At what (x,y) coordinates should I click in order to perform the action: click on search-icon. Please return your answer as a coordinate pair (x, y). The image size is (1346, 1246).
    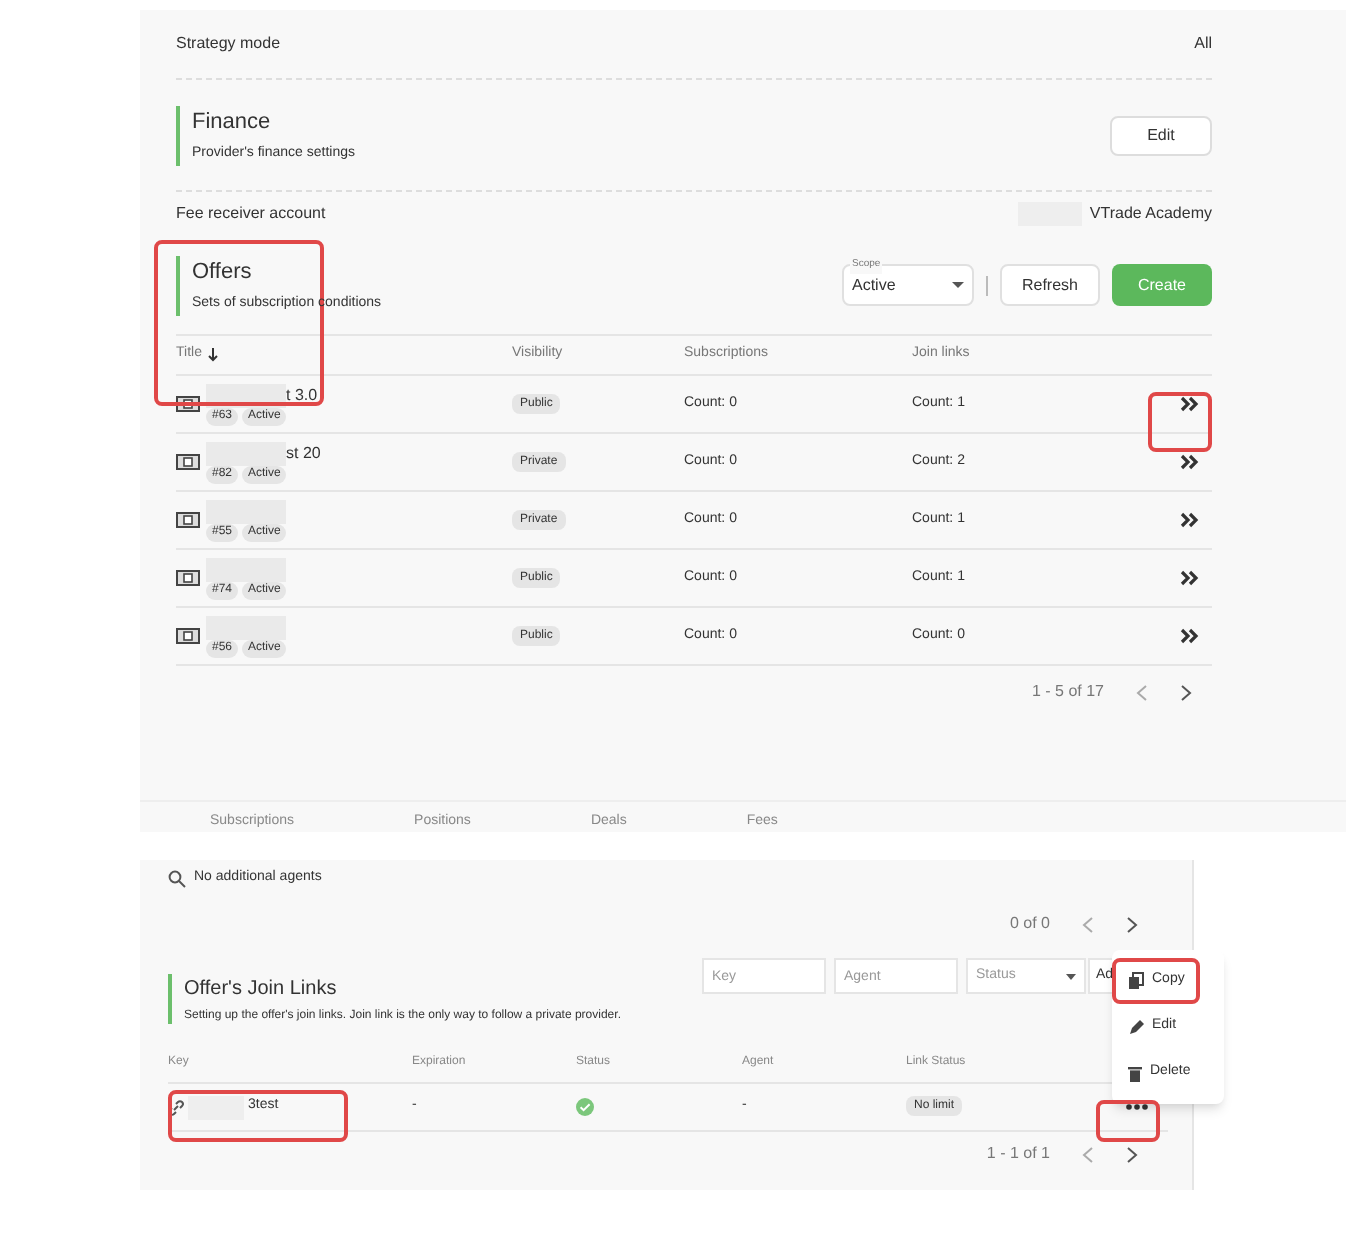
    Looking at the image, I should click on (177, 878).